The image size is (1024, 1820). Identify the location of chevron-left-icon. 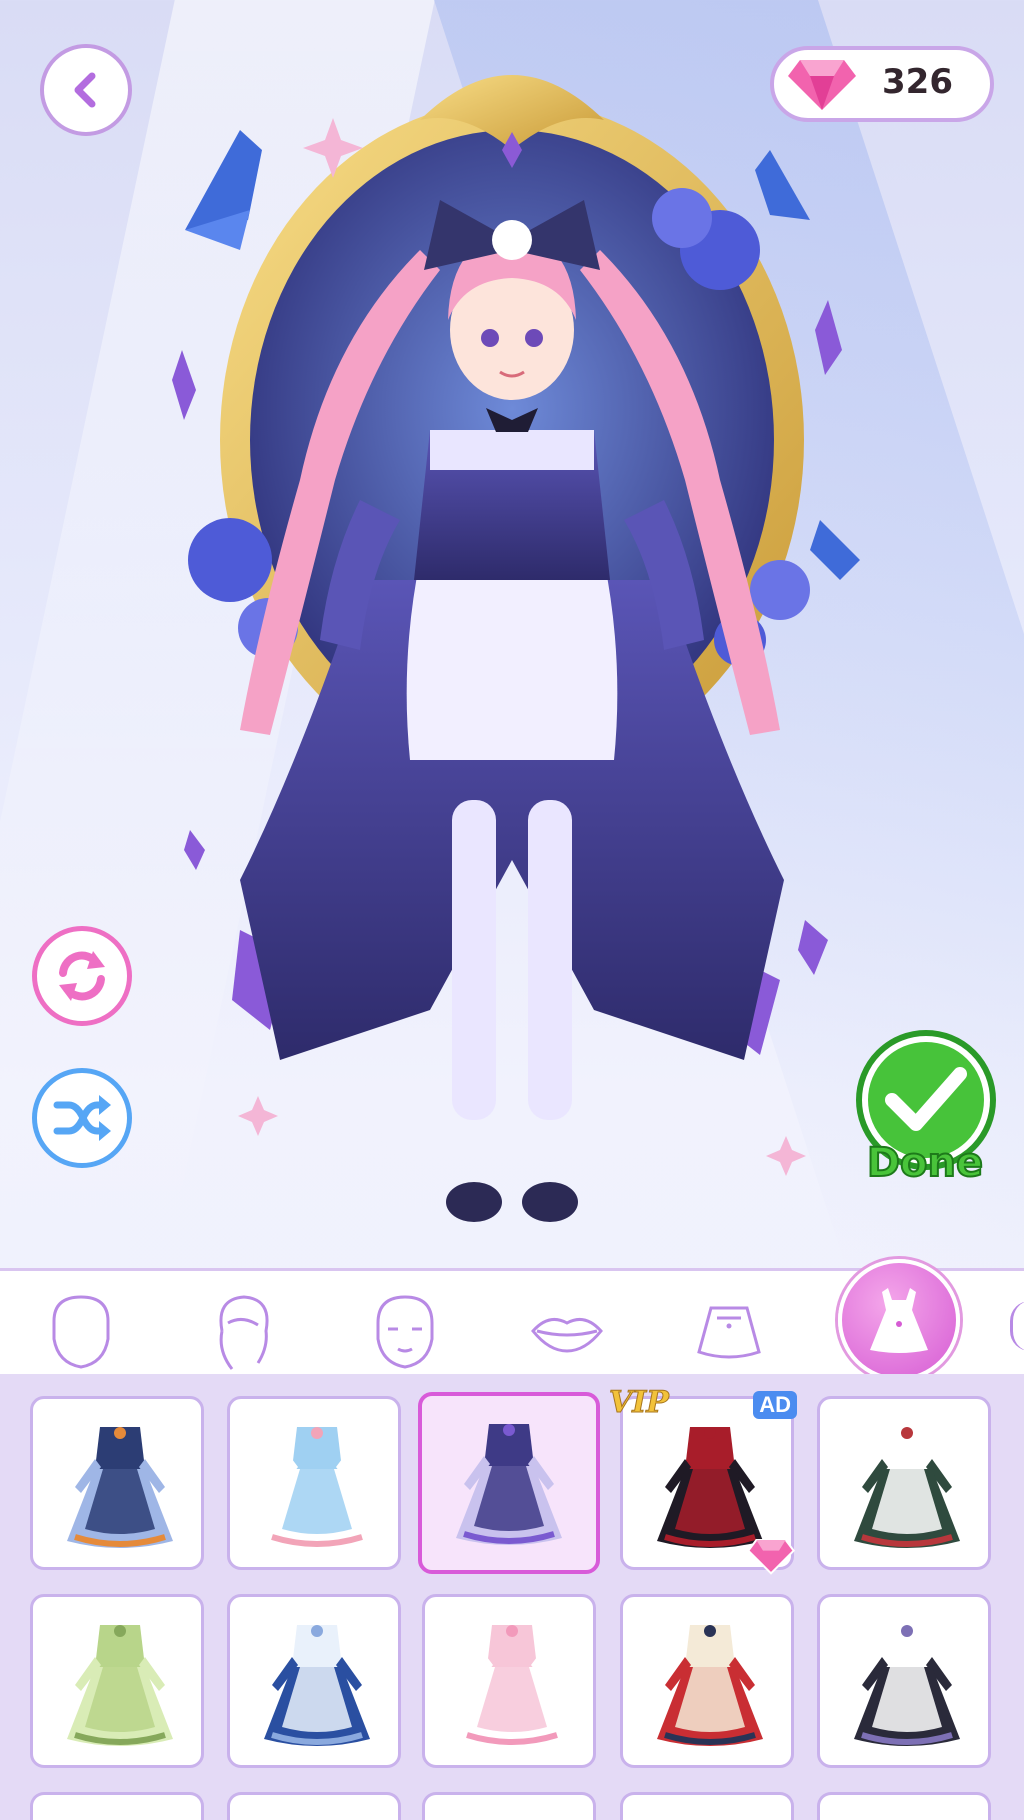
(85, 90).